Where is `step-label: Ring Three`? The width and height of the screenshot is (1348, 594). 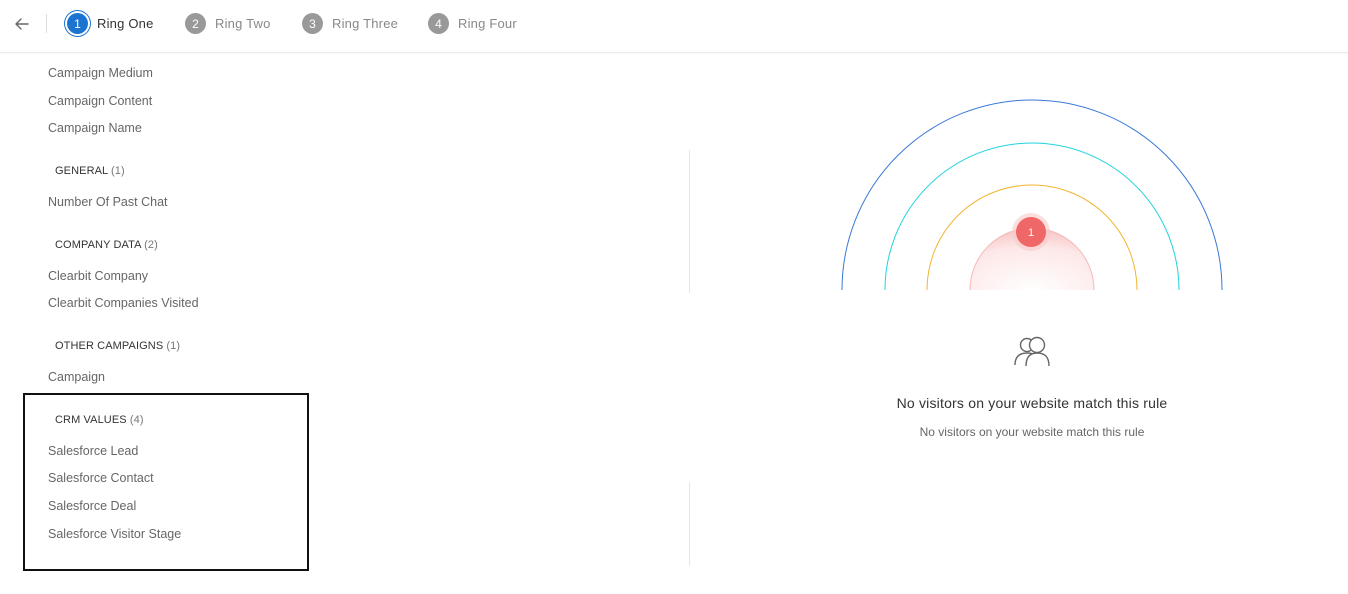 step-label: Ring Three is located at coordinates (365, 23).